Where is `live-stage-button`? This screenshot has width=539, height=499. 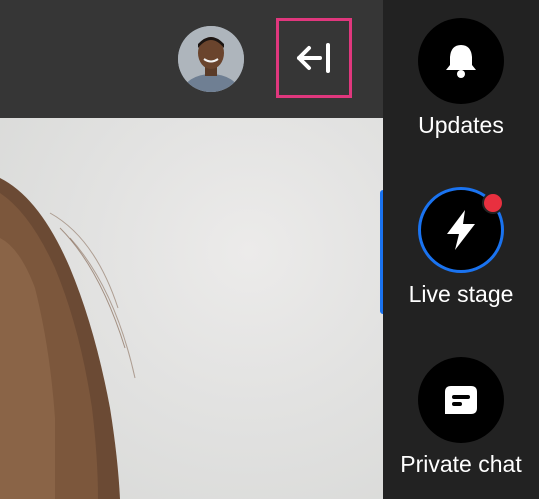
live-stage-button is located at coordinates (461, 230).